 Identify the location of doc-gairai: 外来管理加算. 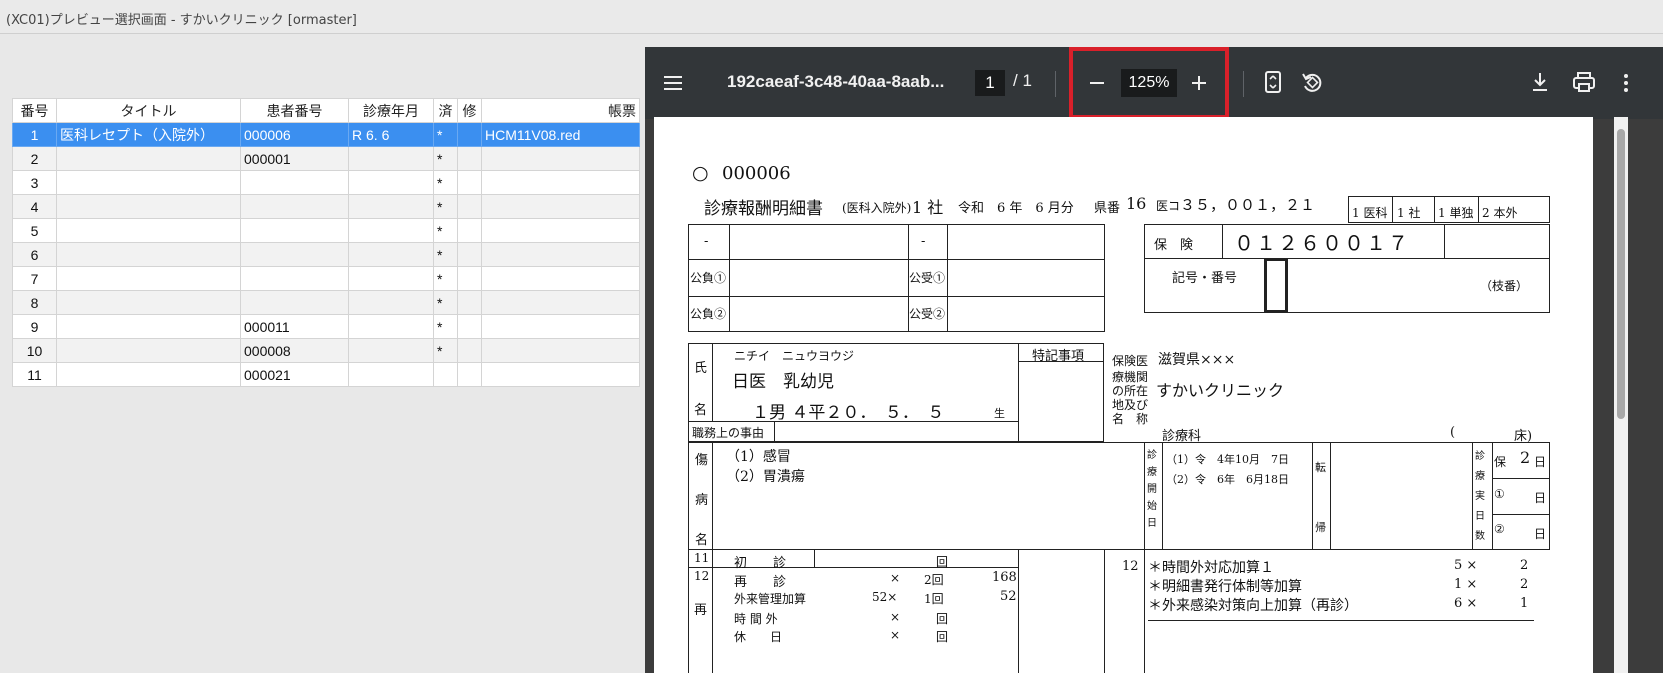
(770, 599).